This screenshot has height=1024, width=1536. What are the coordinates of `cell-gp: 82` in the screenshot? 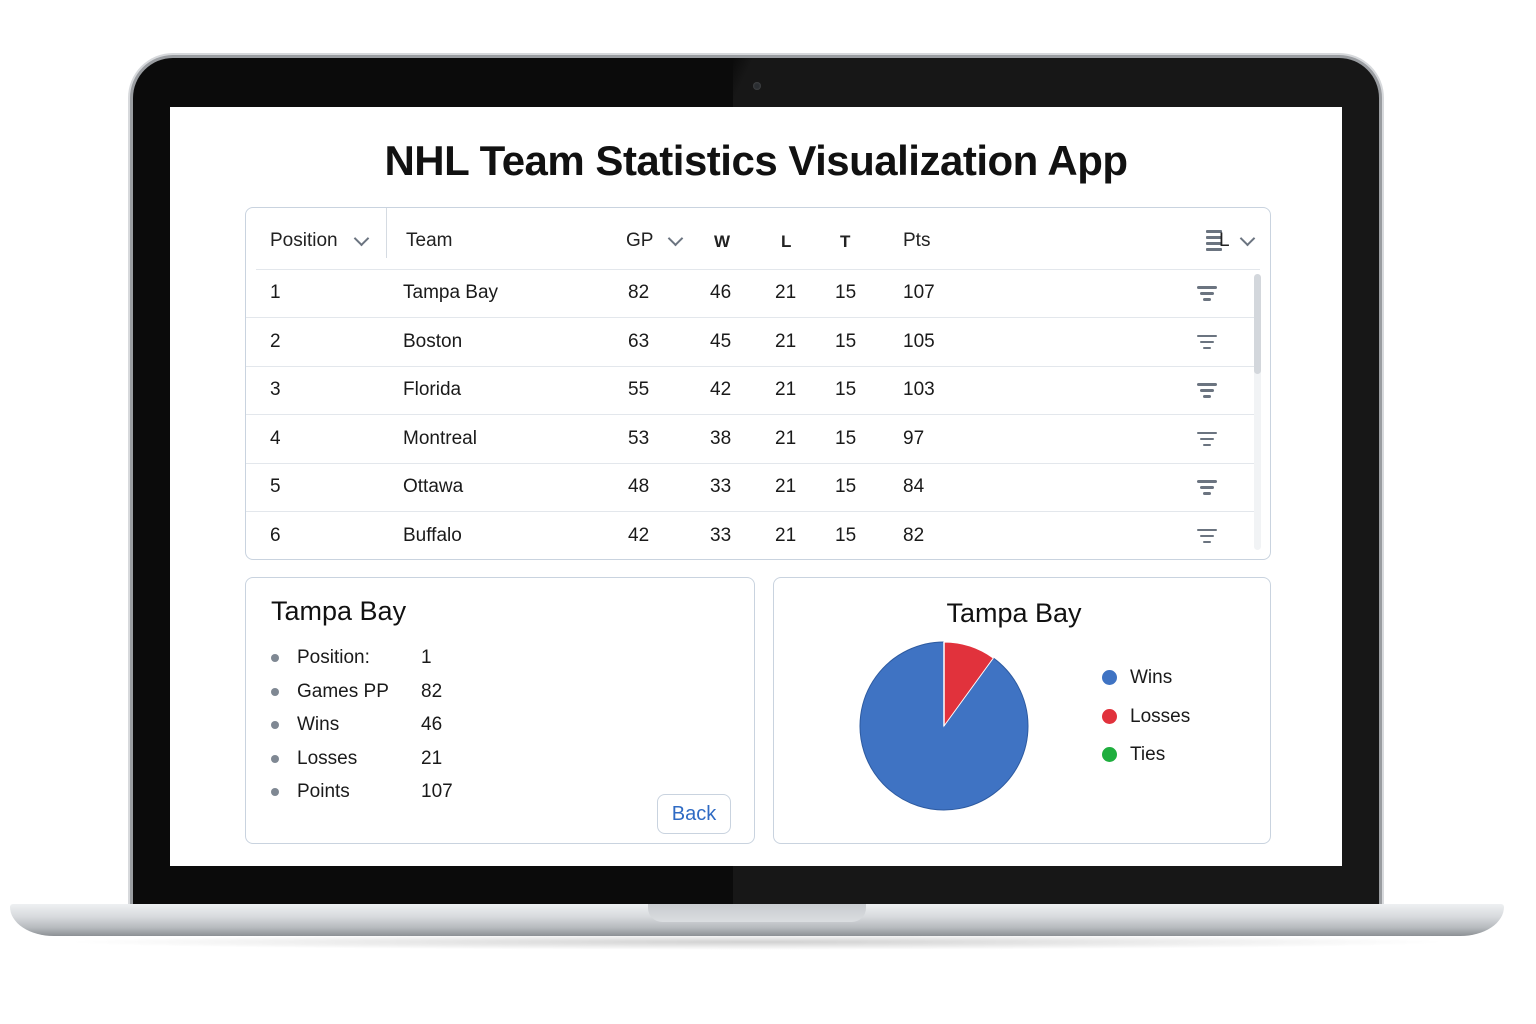 It's located at (639, 292).